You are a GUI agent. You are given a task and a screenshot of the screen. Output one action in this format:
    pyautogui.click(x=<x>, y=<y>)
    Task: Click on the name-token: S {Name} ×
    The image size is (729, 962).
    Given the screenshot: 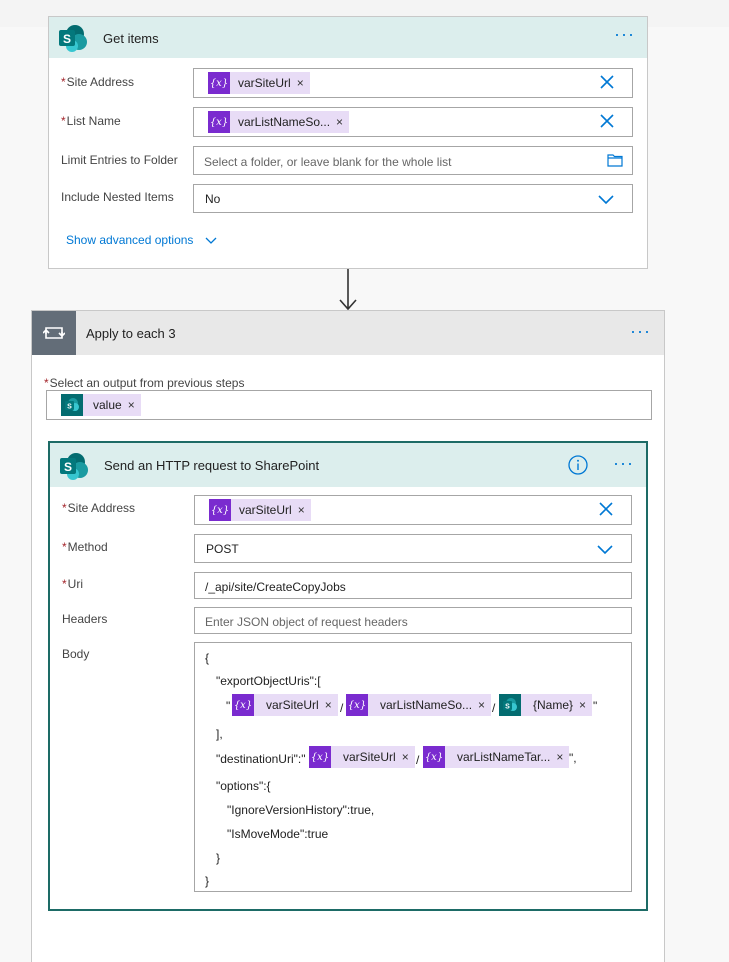 What is the action you would take?
    pyautogui.click(x=546, y=705)
    